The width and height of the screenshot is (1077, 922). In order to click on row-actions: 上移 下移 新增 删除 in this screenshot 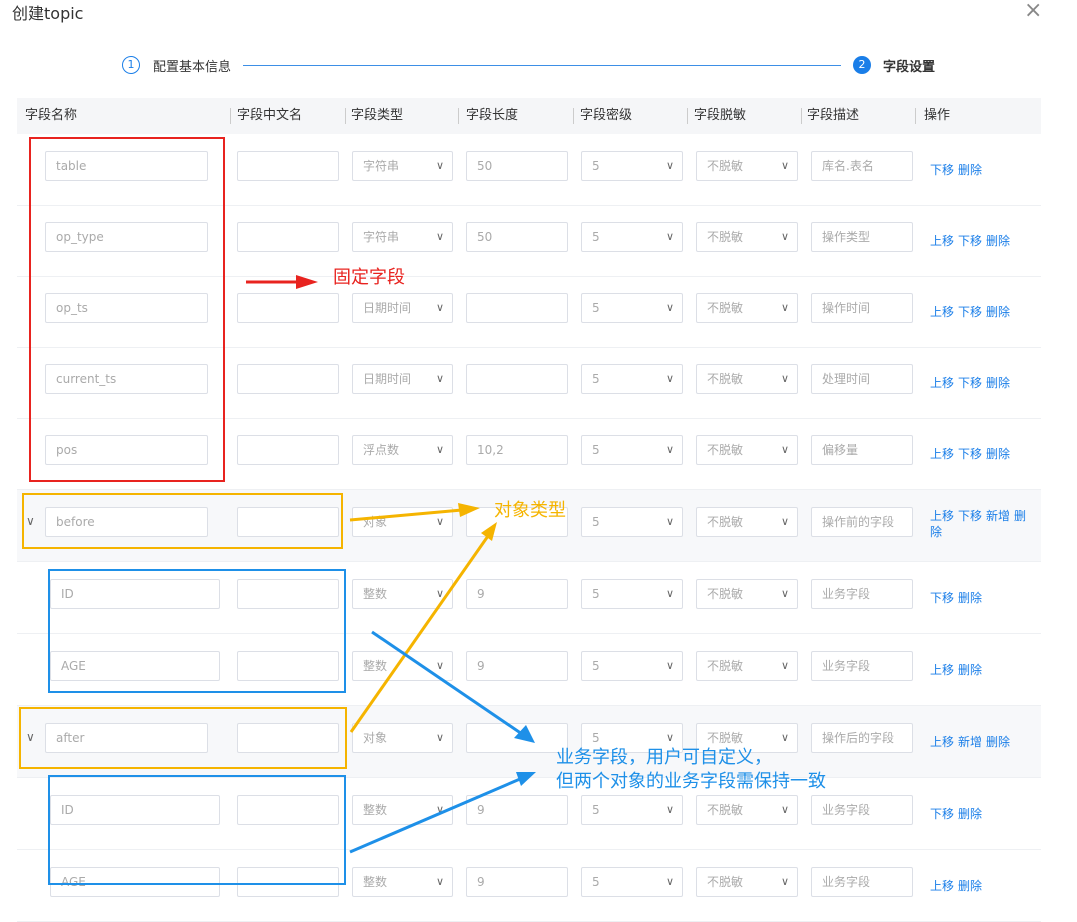, I will do `click(984, 524)`.